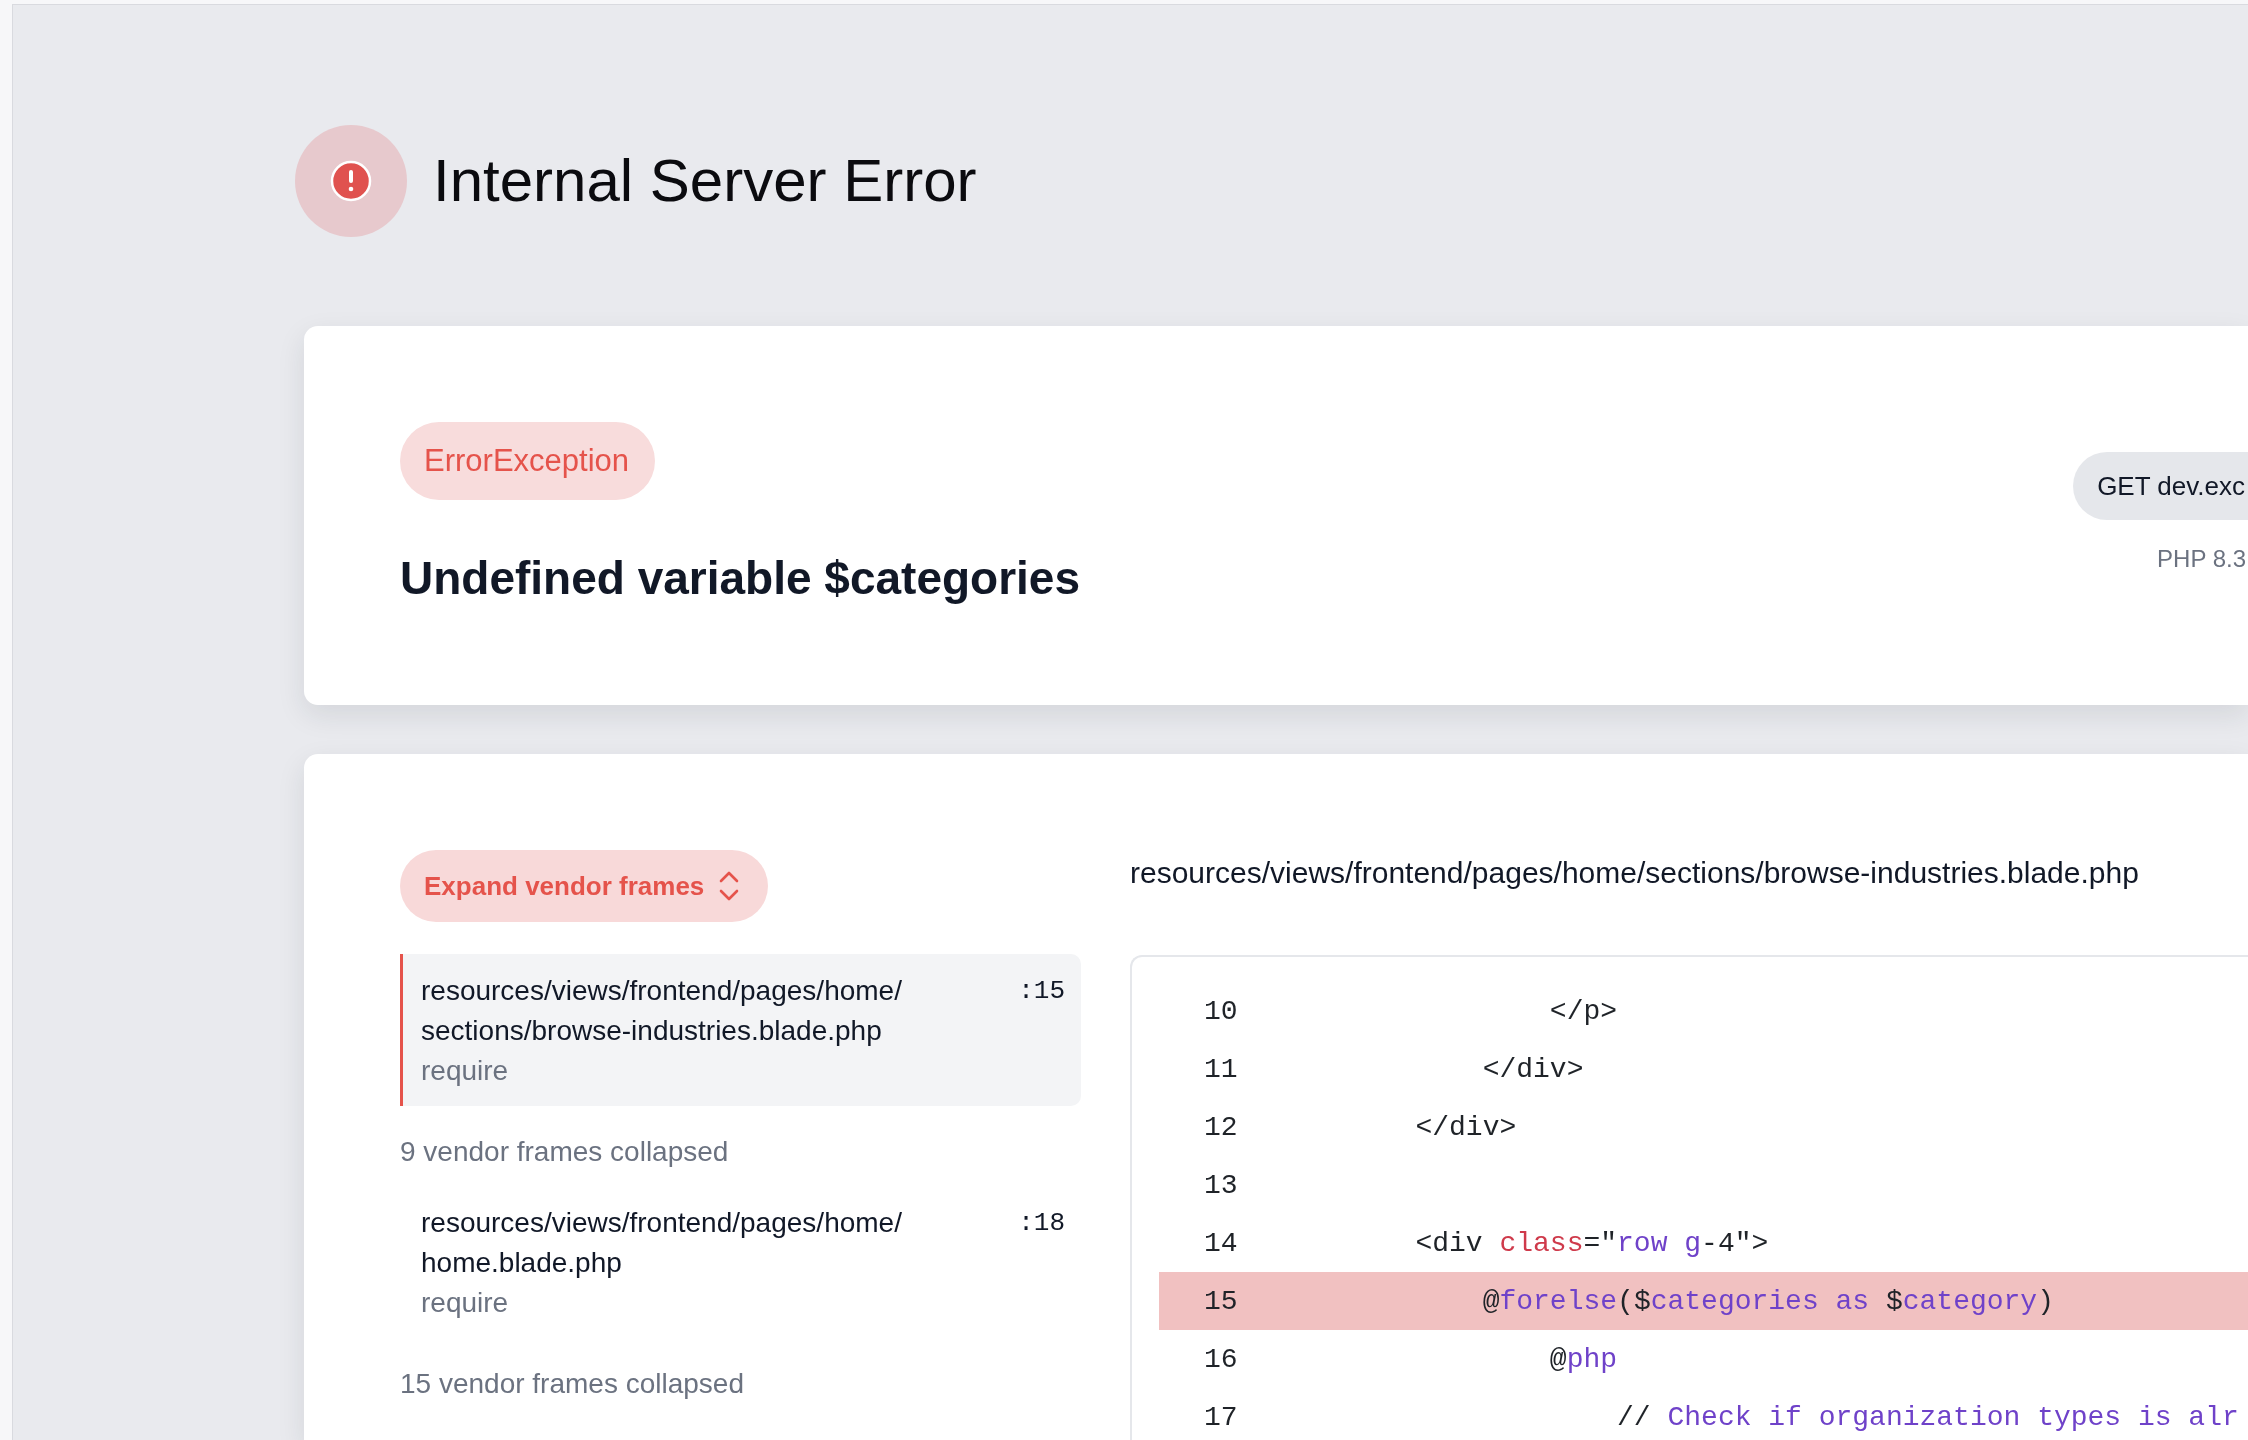  I want to click on line-number: :15, so click(1041, 991).